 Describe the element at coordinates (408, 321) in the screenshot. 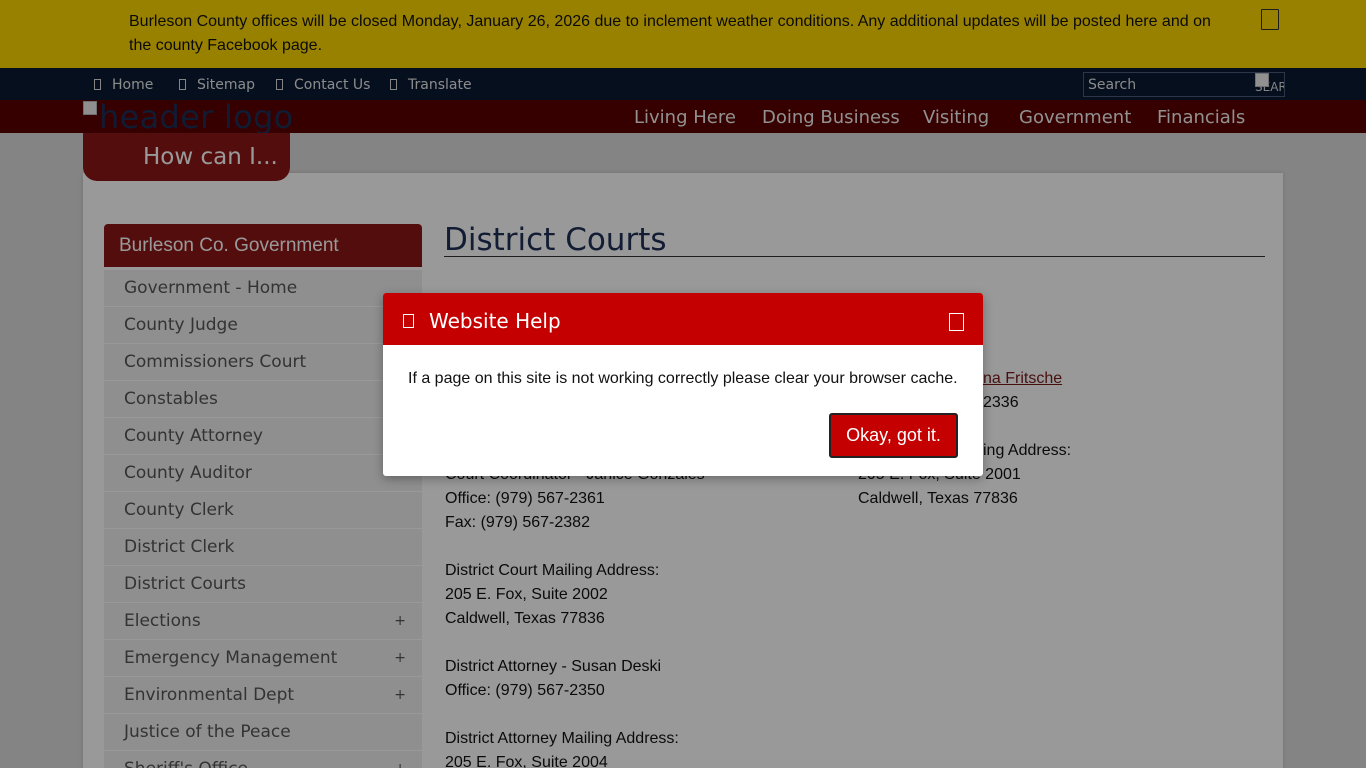

I see `info-icon` at that location.